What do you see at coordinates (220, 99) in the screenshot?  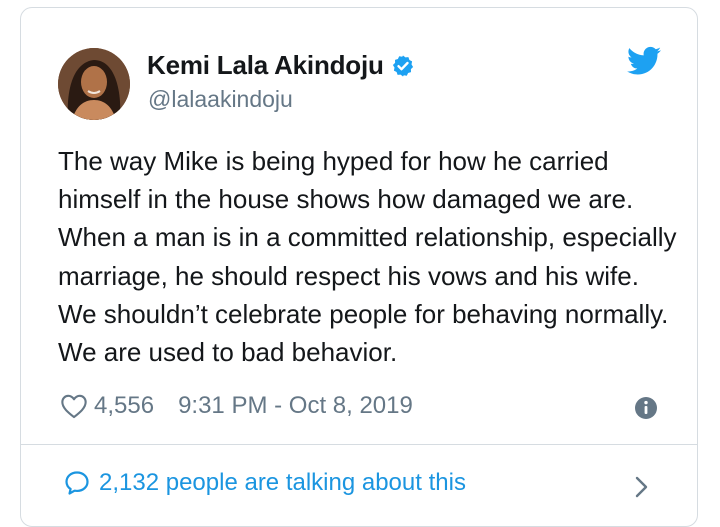 I see `user-handle: @lalaakindoju` at bounding box center [220, 99].